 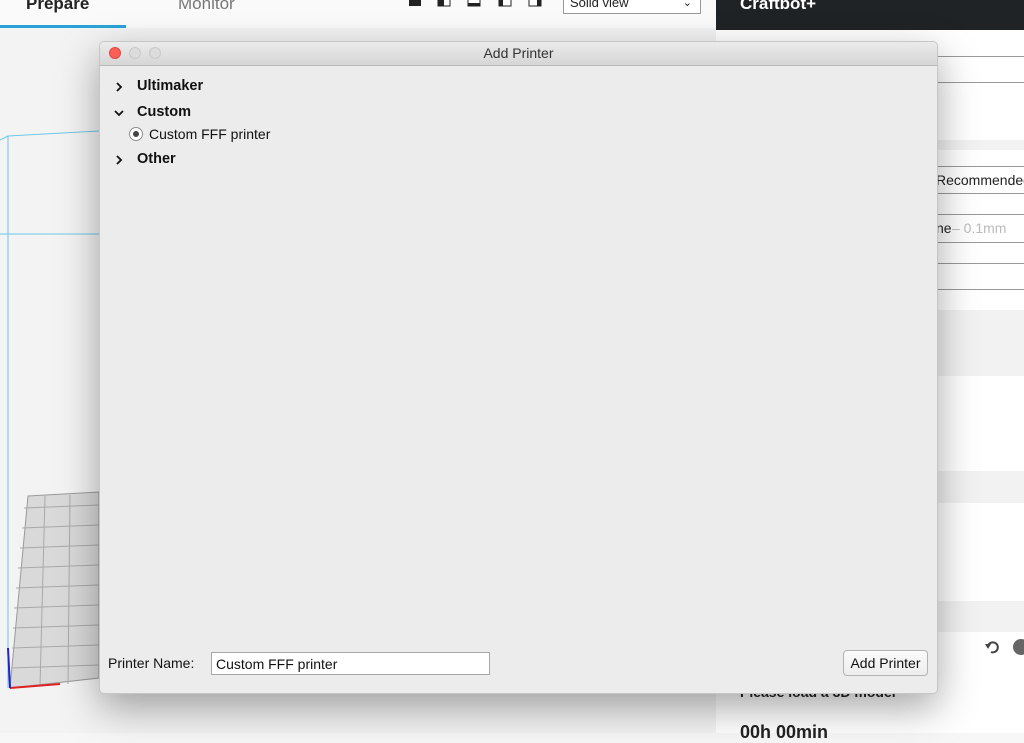 I want to click on printer-name: Craftbot+, so click(x=778, y=7).